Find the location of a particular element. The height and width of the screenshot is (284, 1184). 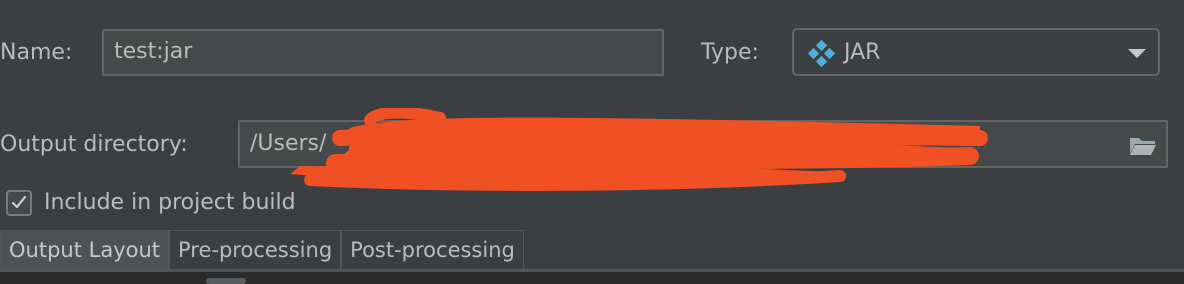

chevron-down-icon is located at coordinates (1137, 53).